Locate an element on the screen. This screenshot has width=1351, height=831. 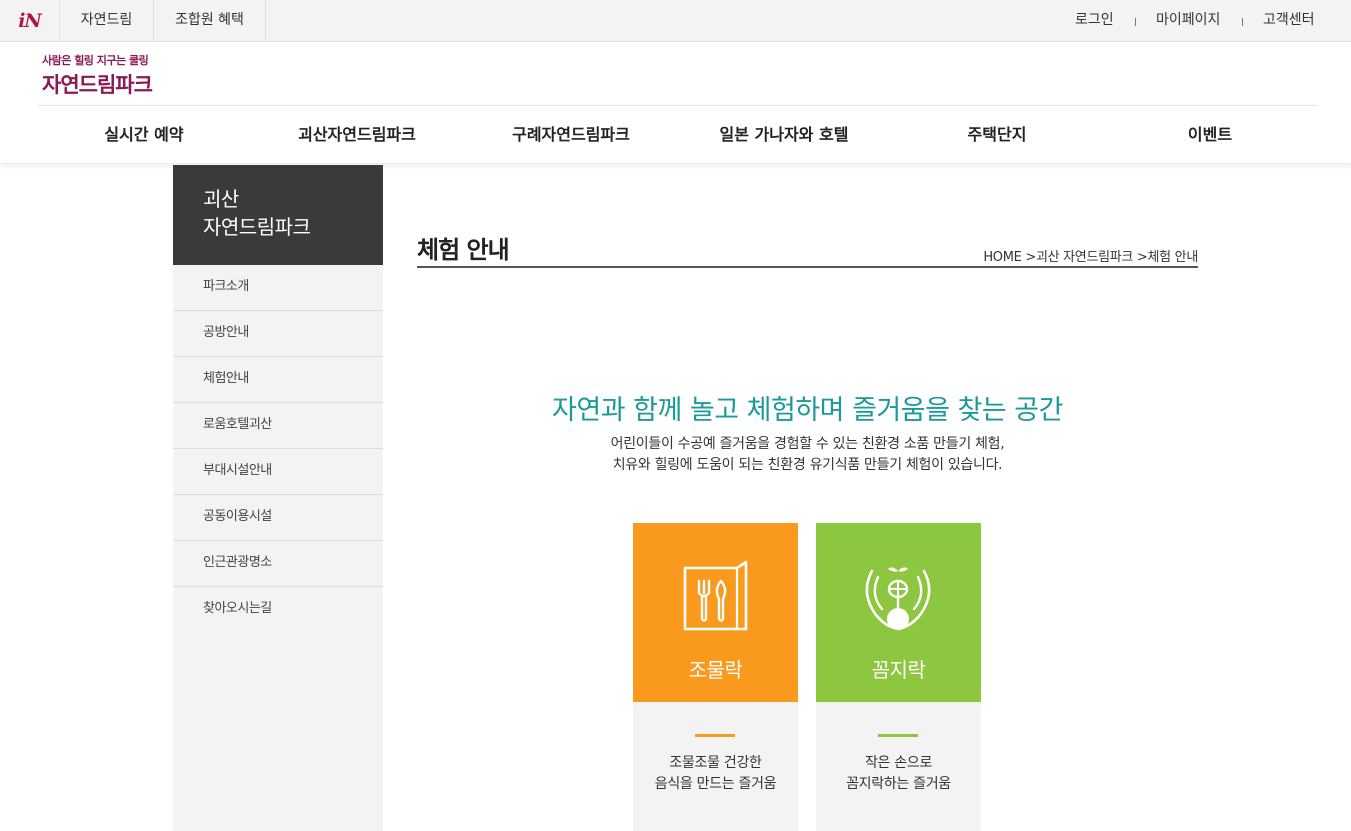
sidebar-title: 괴산 자연드림파크 is located at coordinates (278, 215).